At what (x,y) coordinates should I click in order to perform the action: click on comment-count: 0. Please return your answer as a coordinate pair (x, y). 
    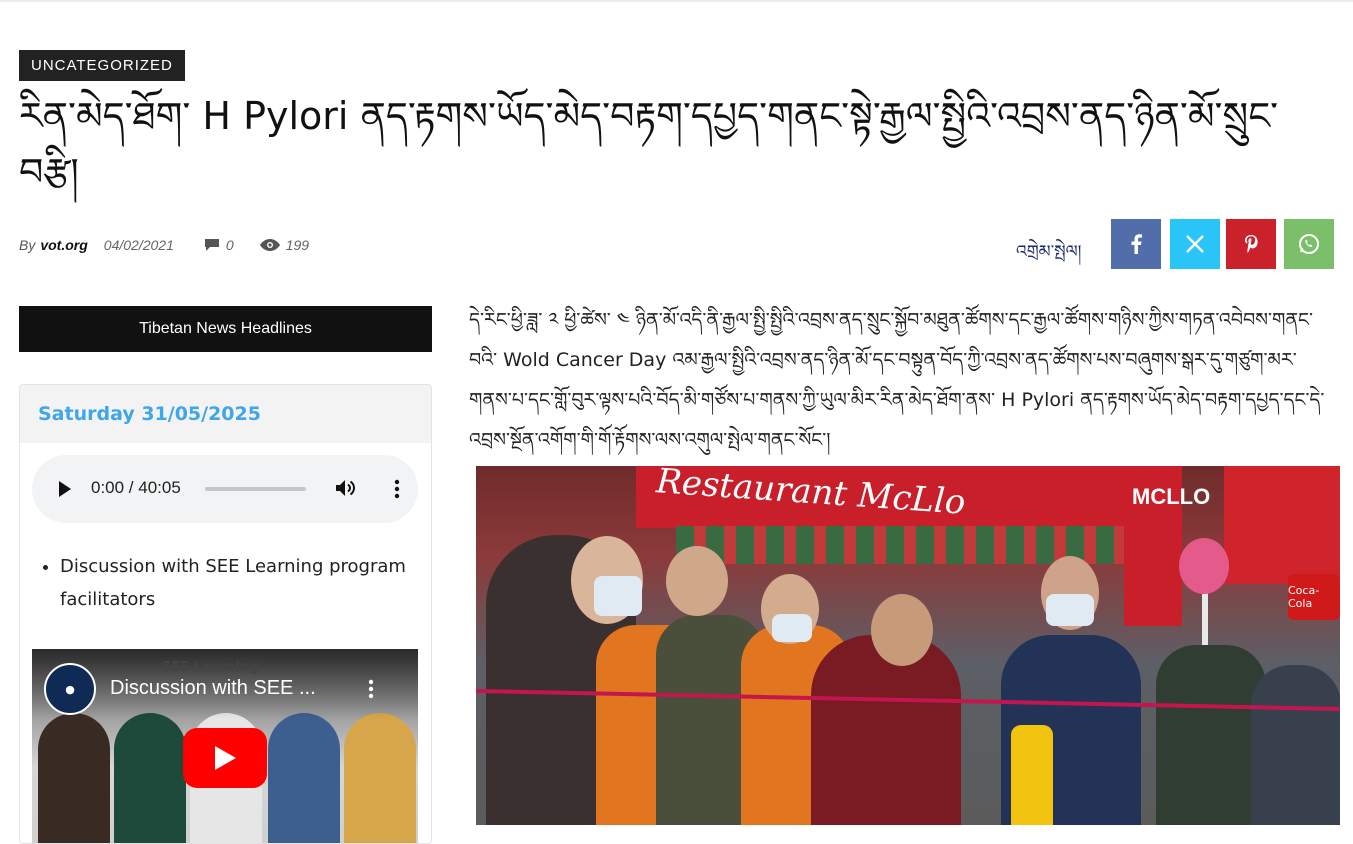
    Looking at the image, I should click on (219, 245).